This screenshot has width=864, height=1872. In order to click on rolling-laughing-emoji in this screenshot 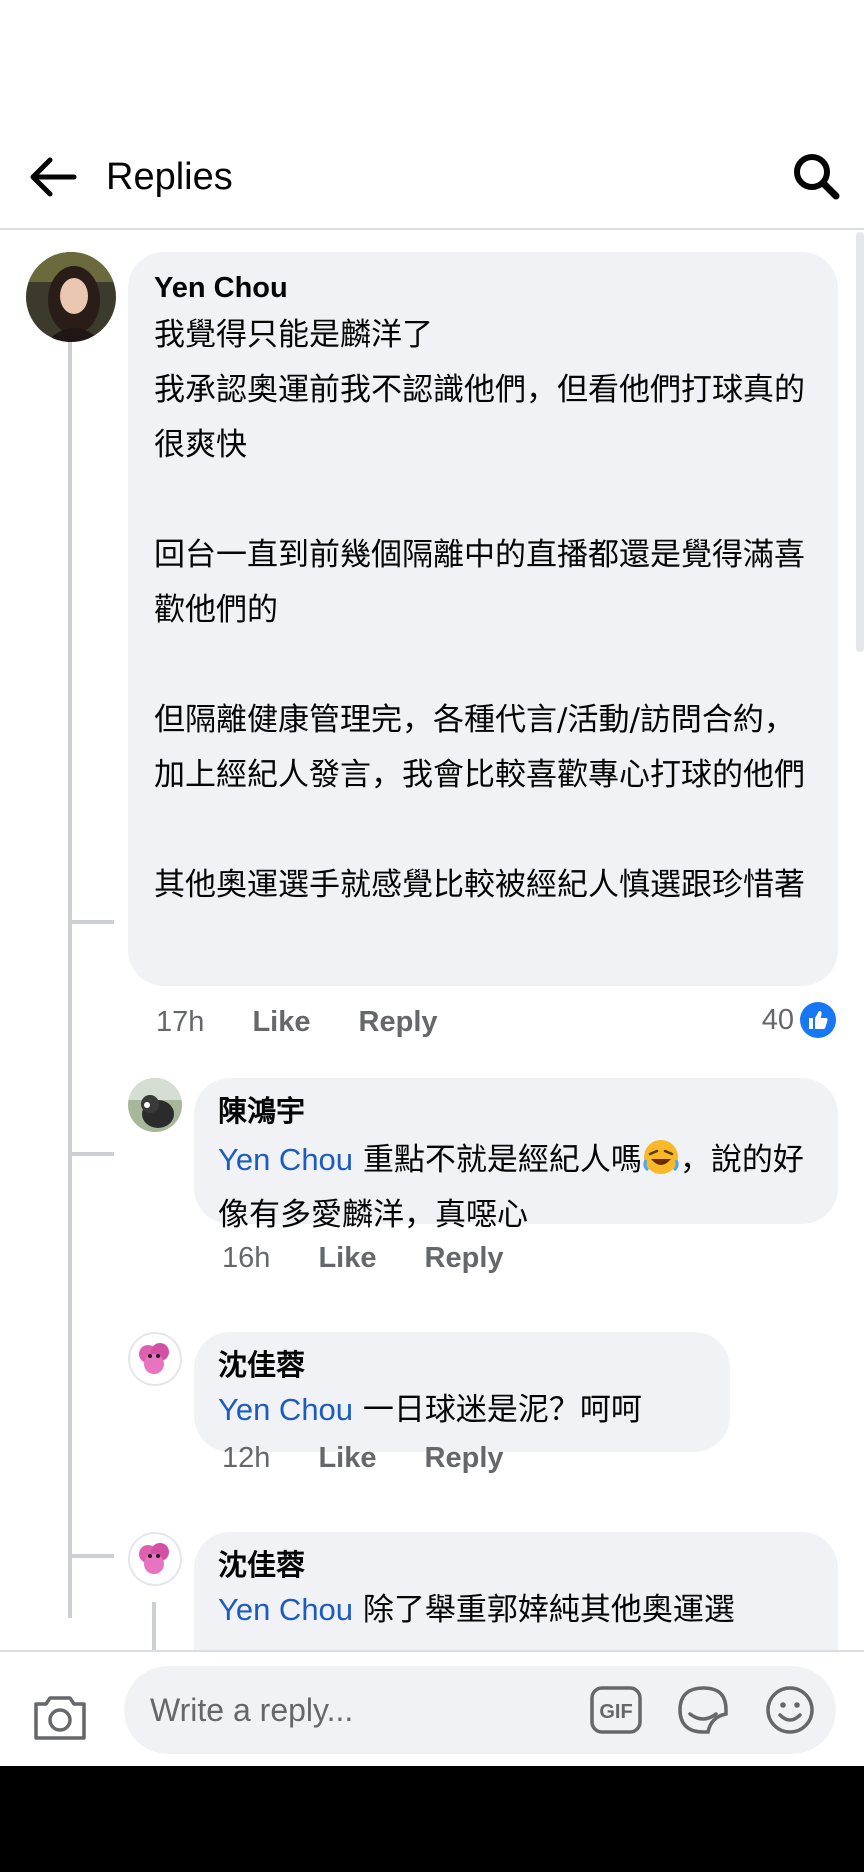, I will do `click(661, 1157)`.